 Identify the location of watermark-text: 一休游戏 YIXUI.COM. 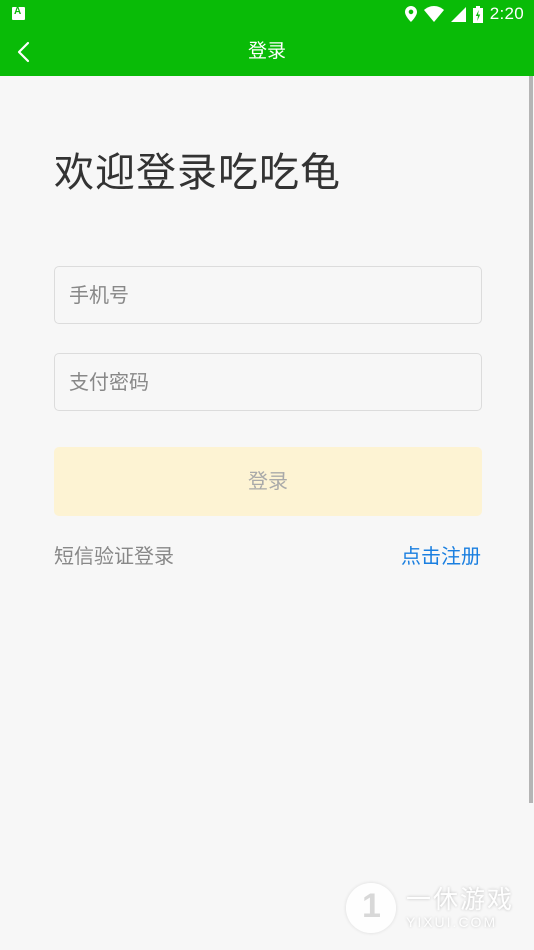
(459, 908).